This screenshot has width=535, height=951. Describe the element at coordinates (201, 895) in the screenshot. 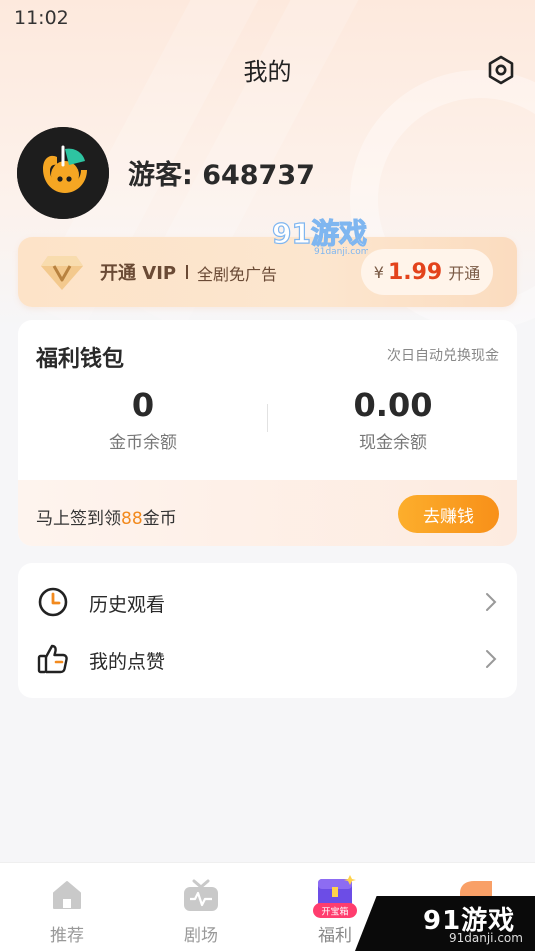

I see `tv-icon` at that location.